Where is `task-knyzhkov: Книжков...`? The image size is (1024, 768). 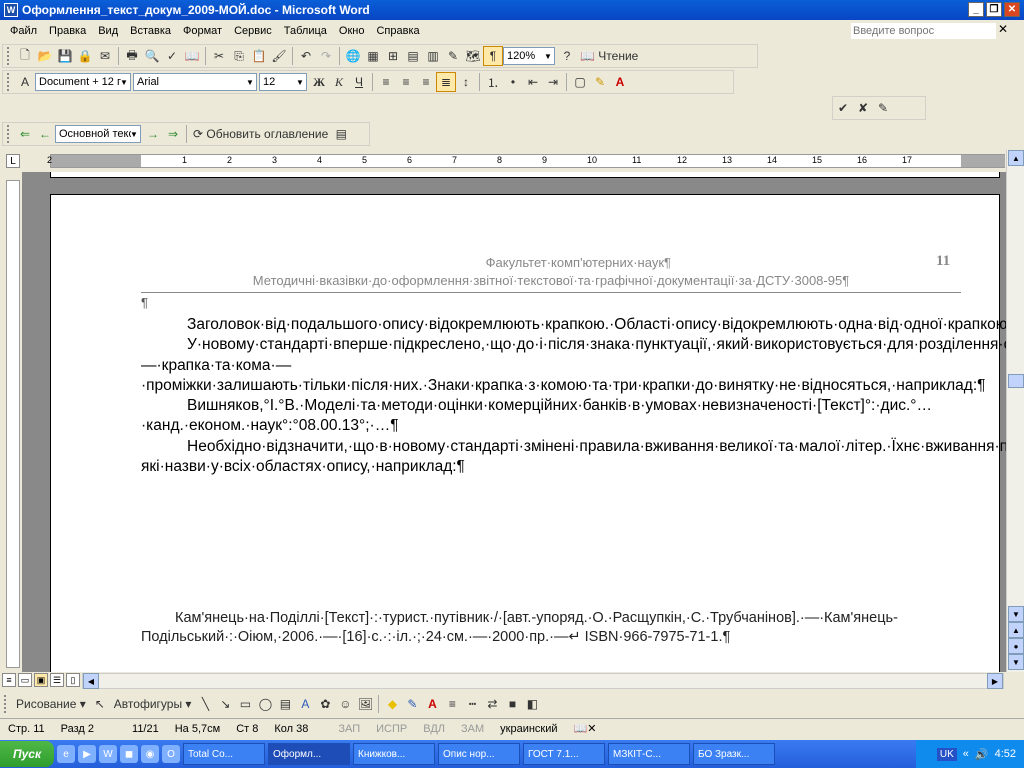 task-knyzhkov: Книжков... is located at coordinates (394, 754).